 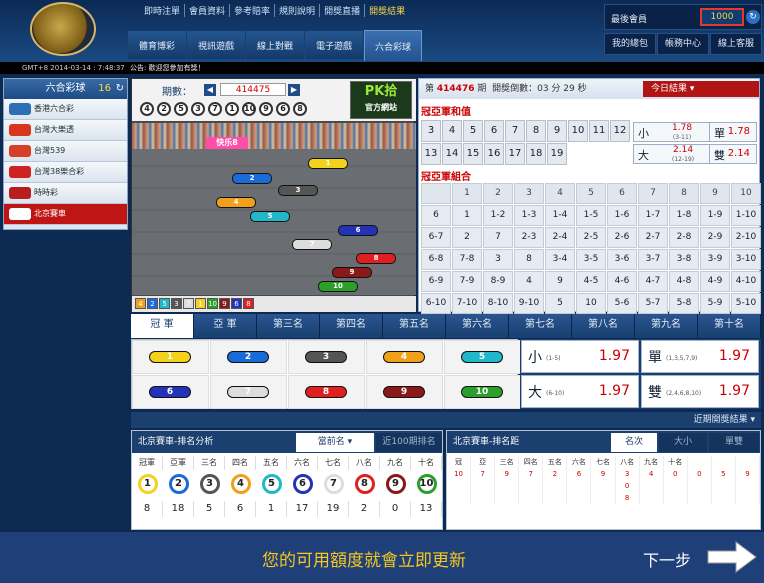 What do you see at coordinates (409, 442) in the screenshot?
I see `tab-last100: 近100期排名` at bounding box center [409, 442].